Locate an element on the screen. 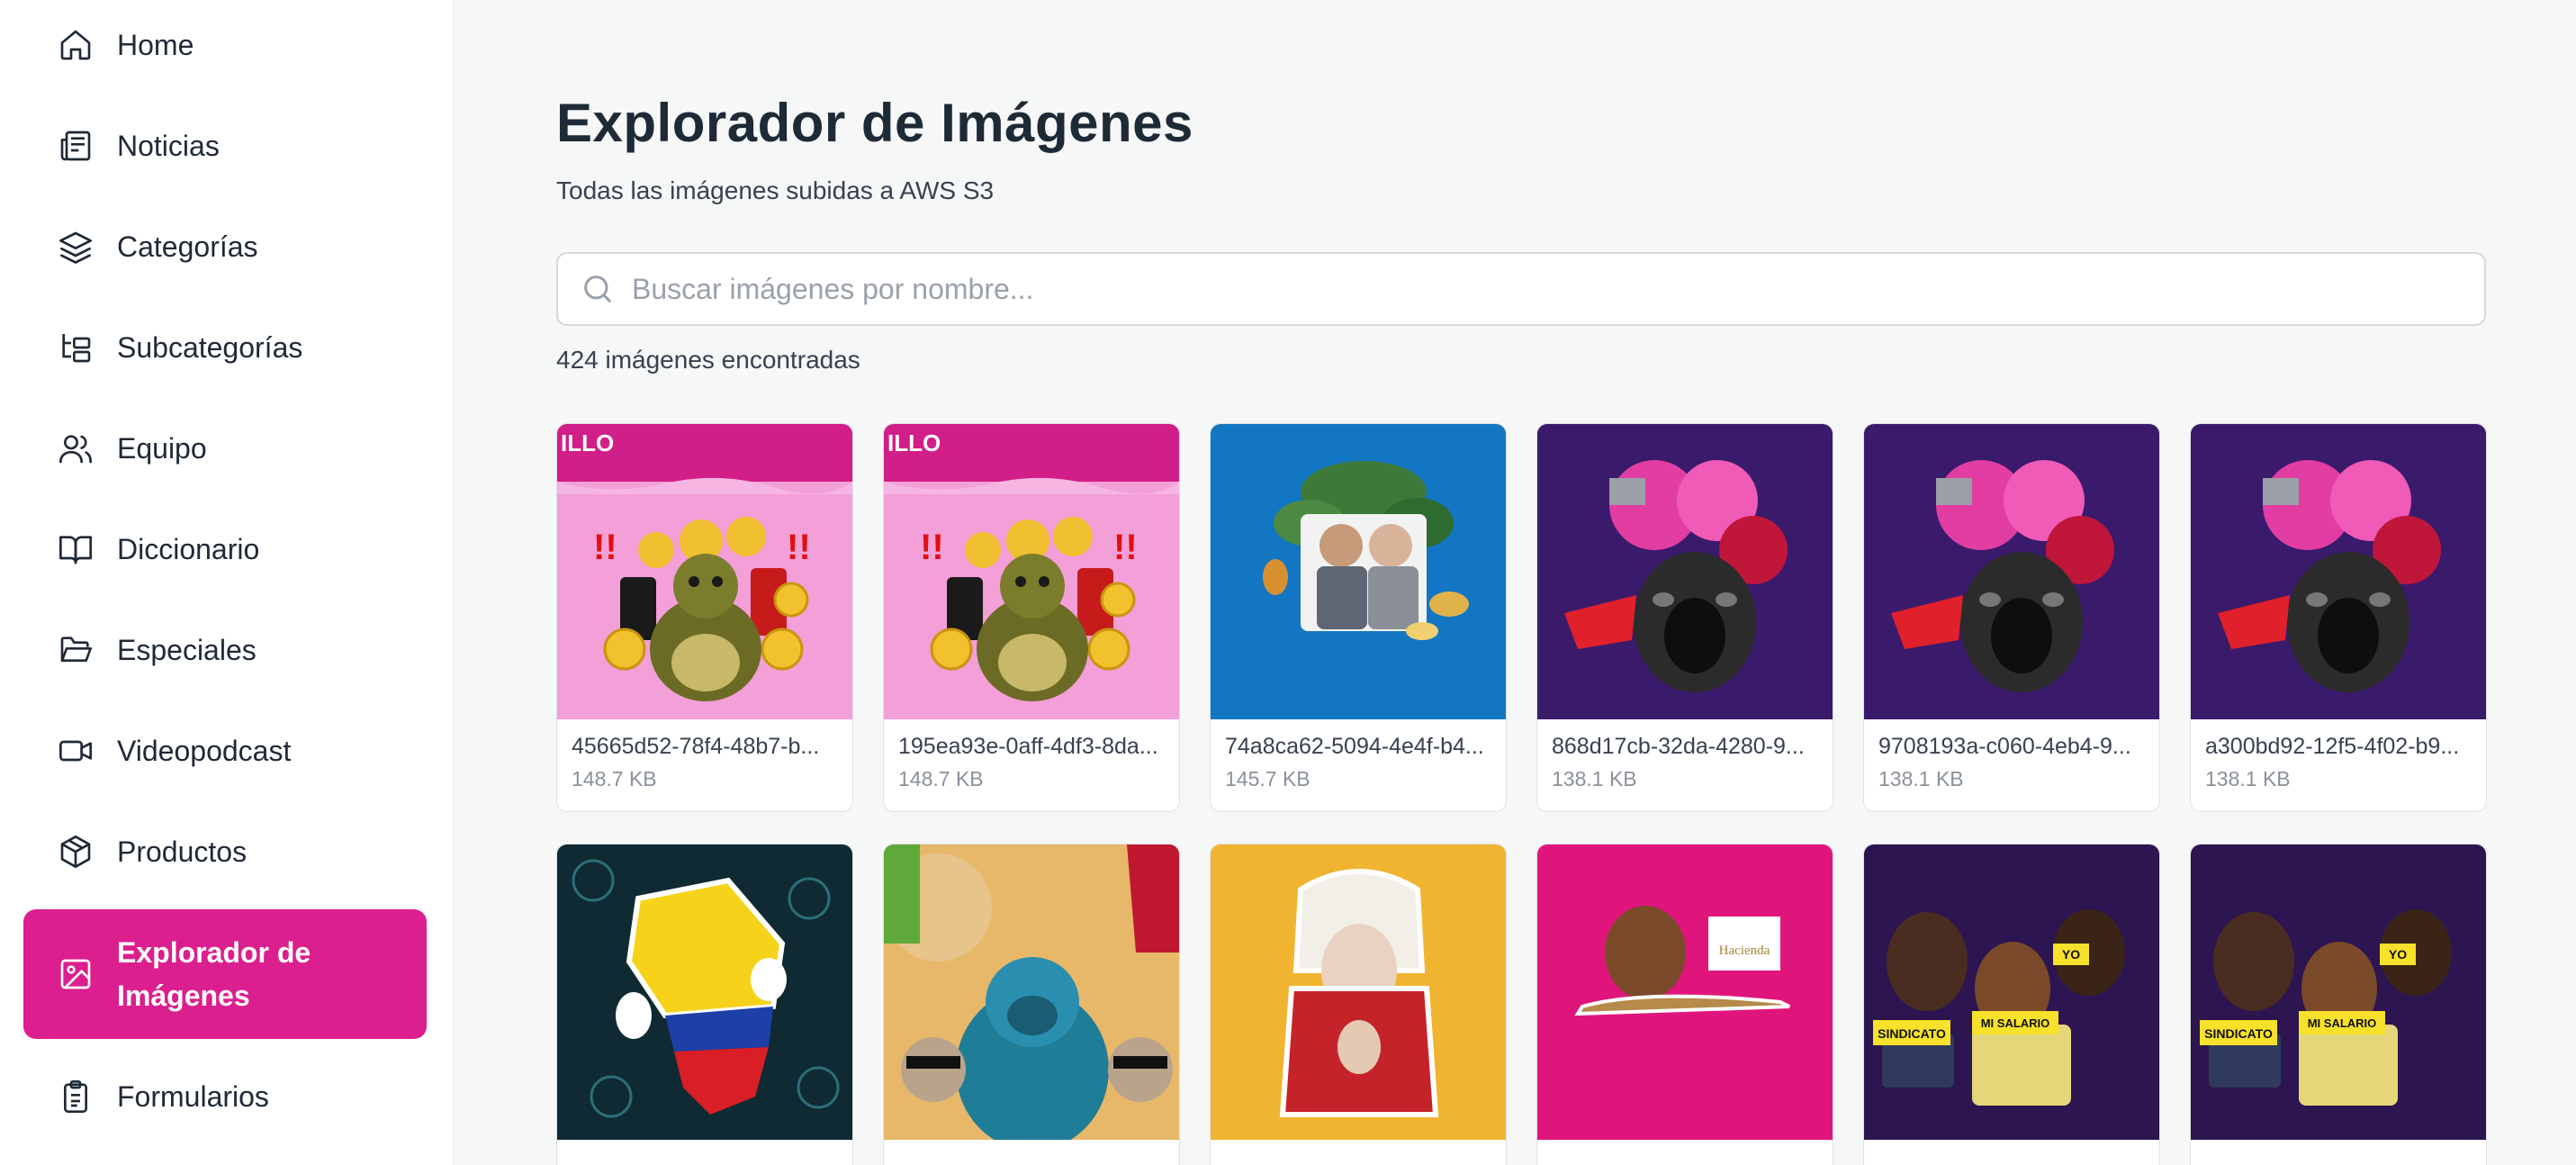 This screenshot has width=2576, height=1165. sidebar-item-subcategorias: Subcategorías is located at coordinates (225, 347).